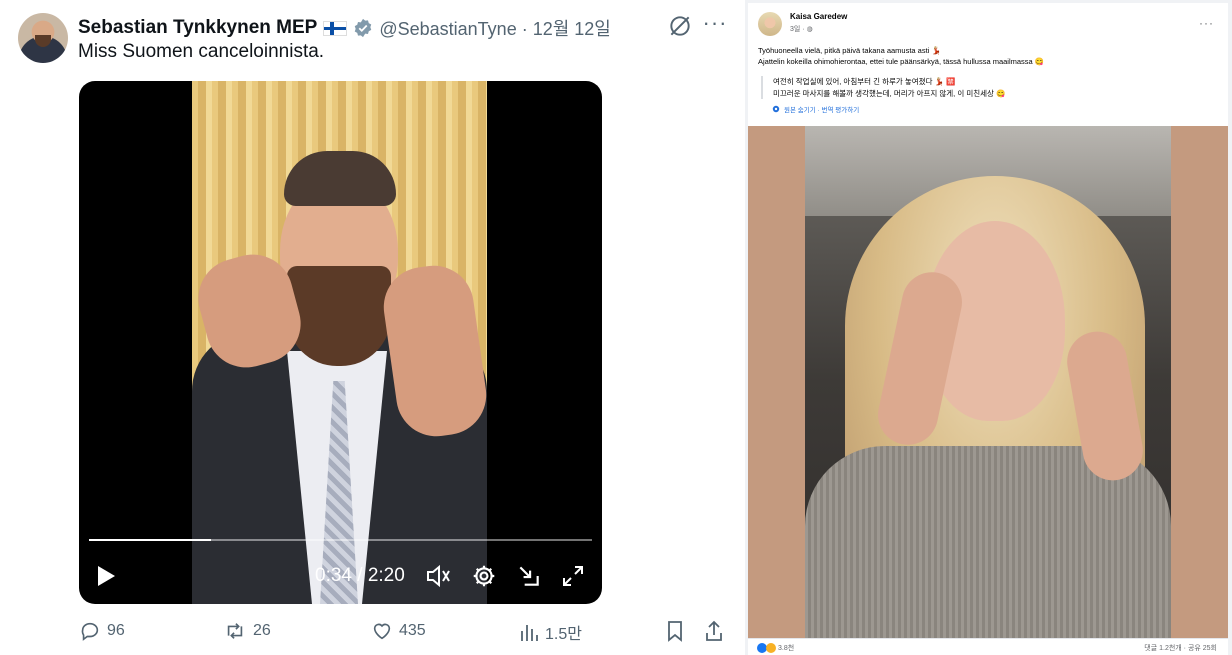 The image size is (1232, 655). Describe the element at coordinates (398, 631) in the screenshot. I see `like-button: 435` at that location.